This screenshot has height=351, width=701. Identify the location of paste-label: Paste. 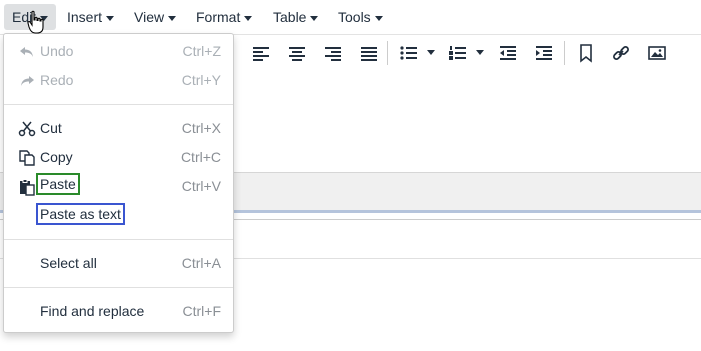
(58, 184).